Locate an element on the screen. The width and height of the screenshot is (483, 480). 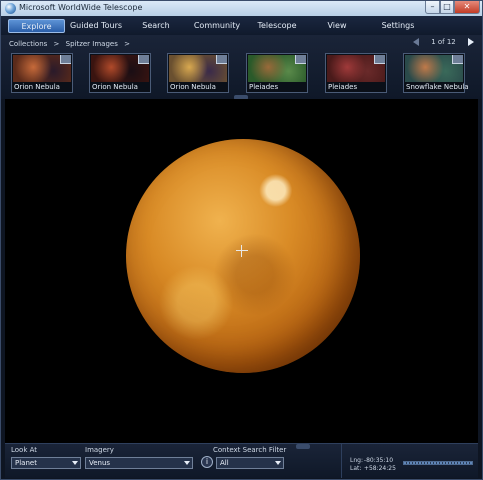
longitude-key: Lng: is located at coordinates (356, 460).